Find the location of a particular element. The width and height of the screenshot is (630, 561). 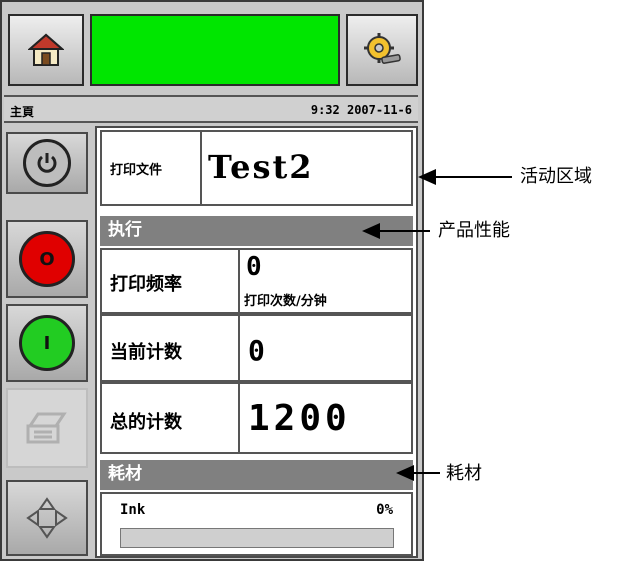

stop-button: O is located at coordinates (47, 259).